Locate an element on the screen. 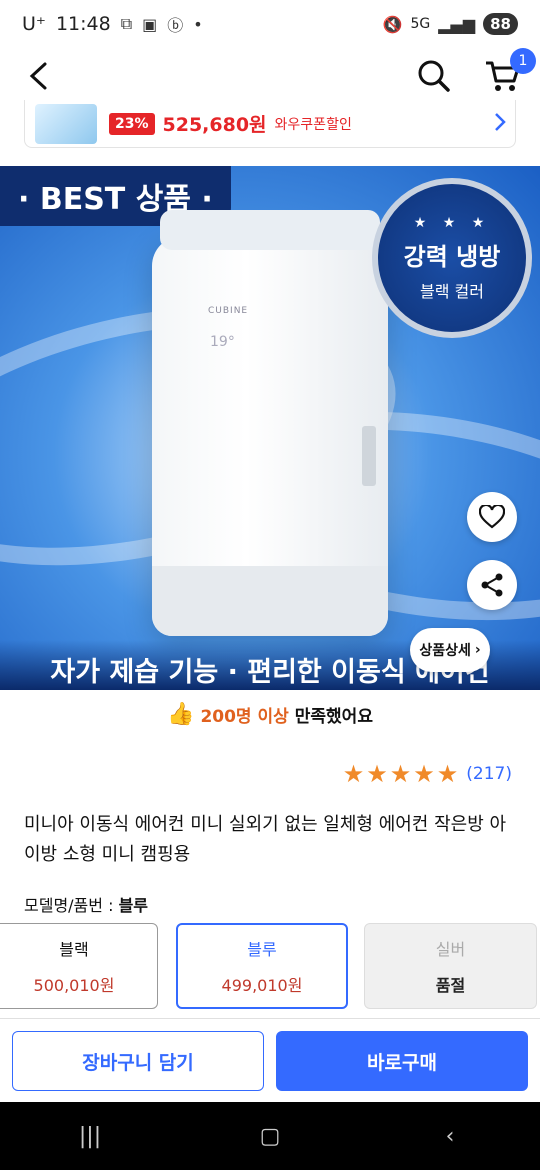 The width and height of the screenshot is (540, 1170). option-price: 500,010원 is located at coordinates (74, 985).